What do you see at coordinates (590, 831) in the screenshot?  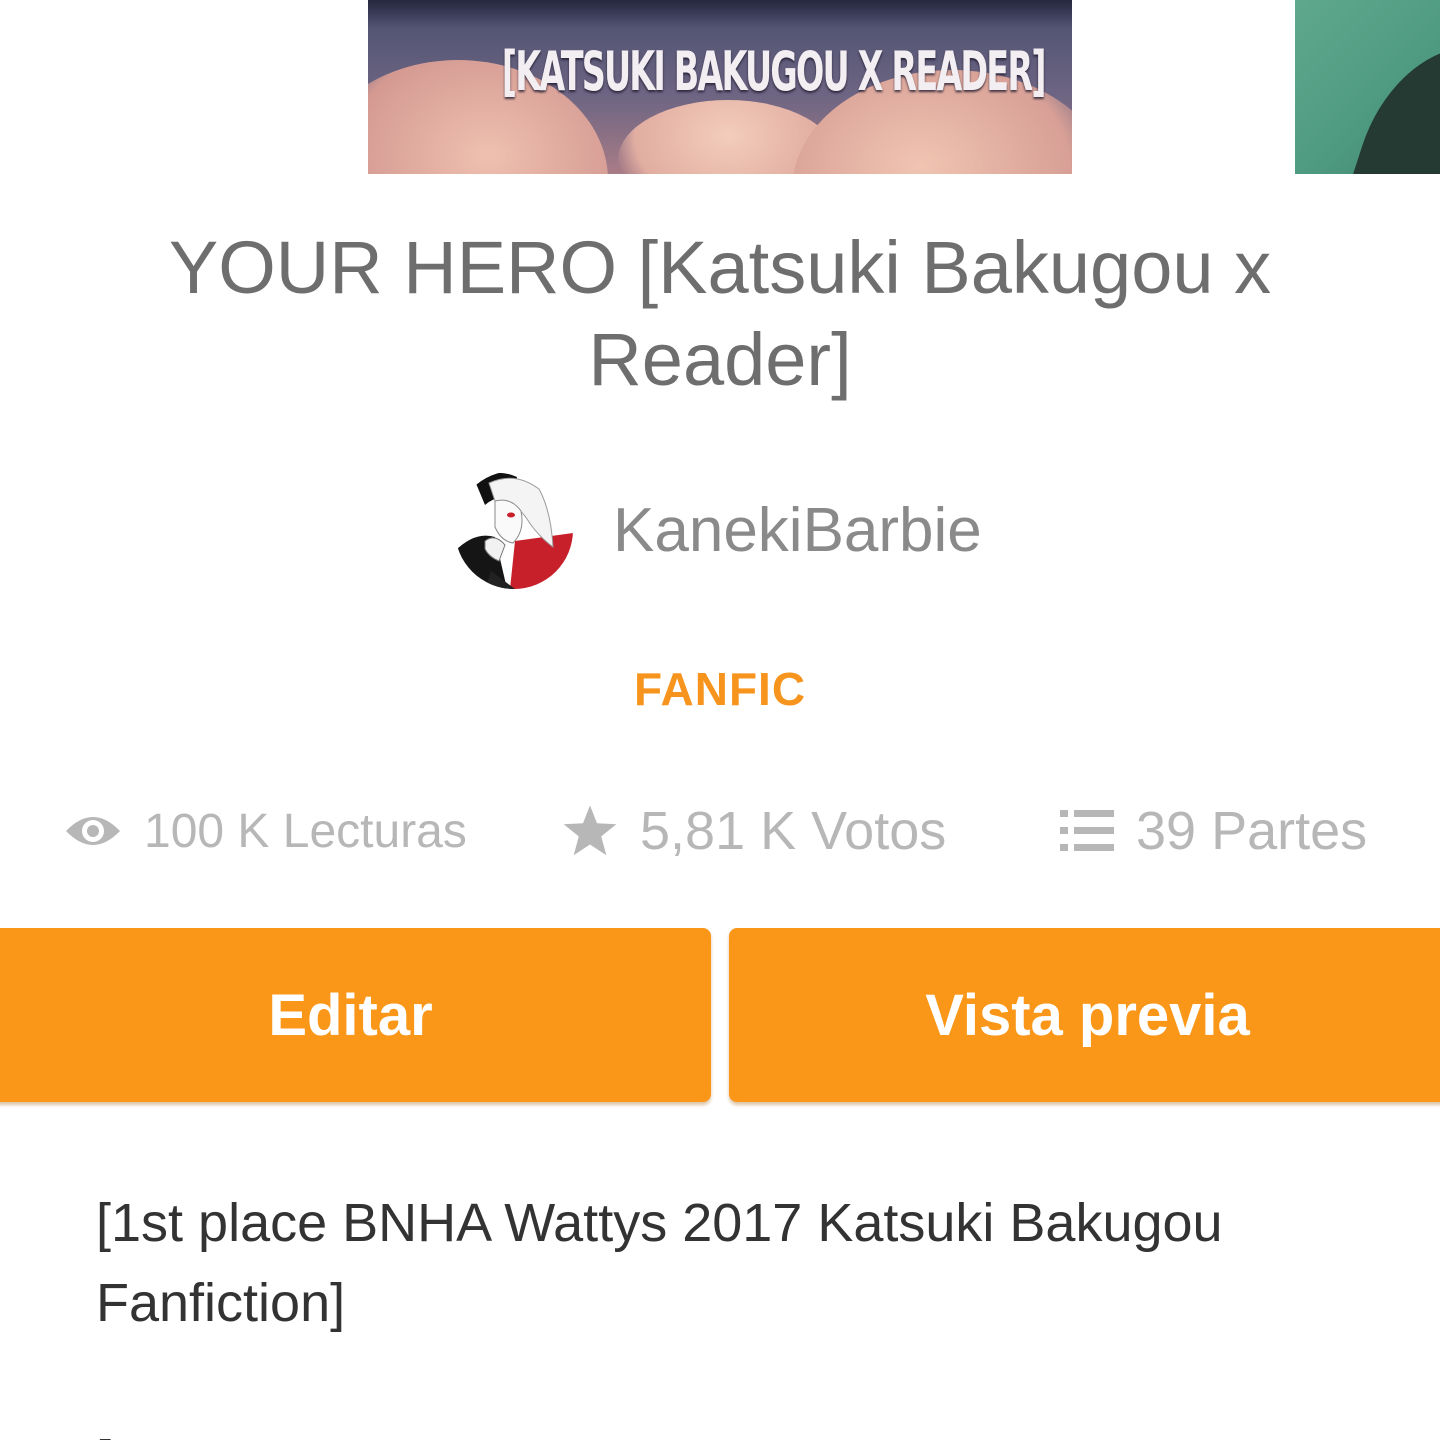 I see `star-icon` at bounding box center [590, 831].